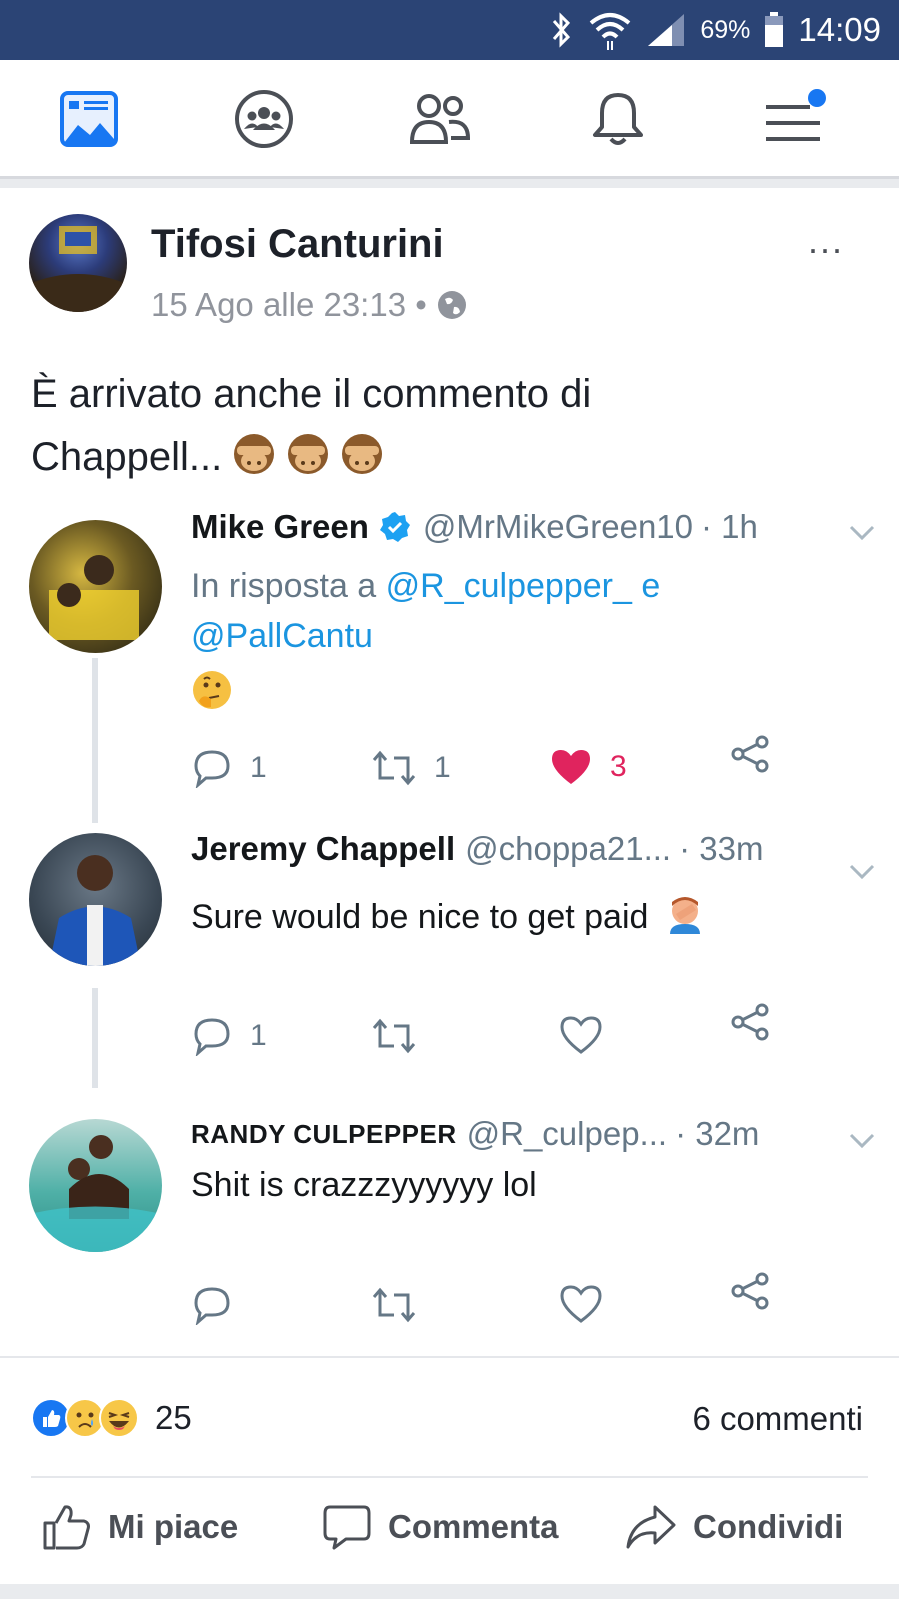 This screenshot has width=899, height=1599. Describe the element at coordinates (297, 244) in the screenshot. I see `post-author: Tifosi Canturini` at that location.